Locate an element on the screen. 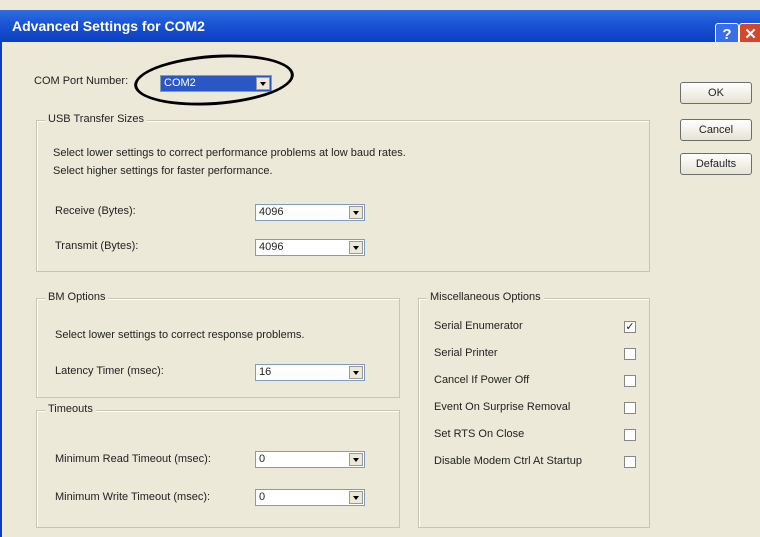 This screenshot has height=537, width=760. receive-value: 4096 is located at coordinates (271, 212).